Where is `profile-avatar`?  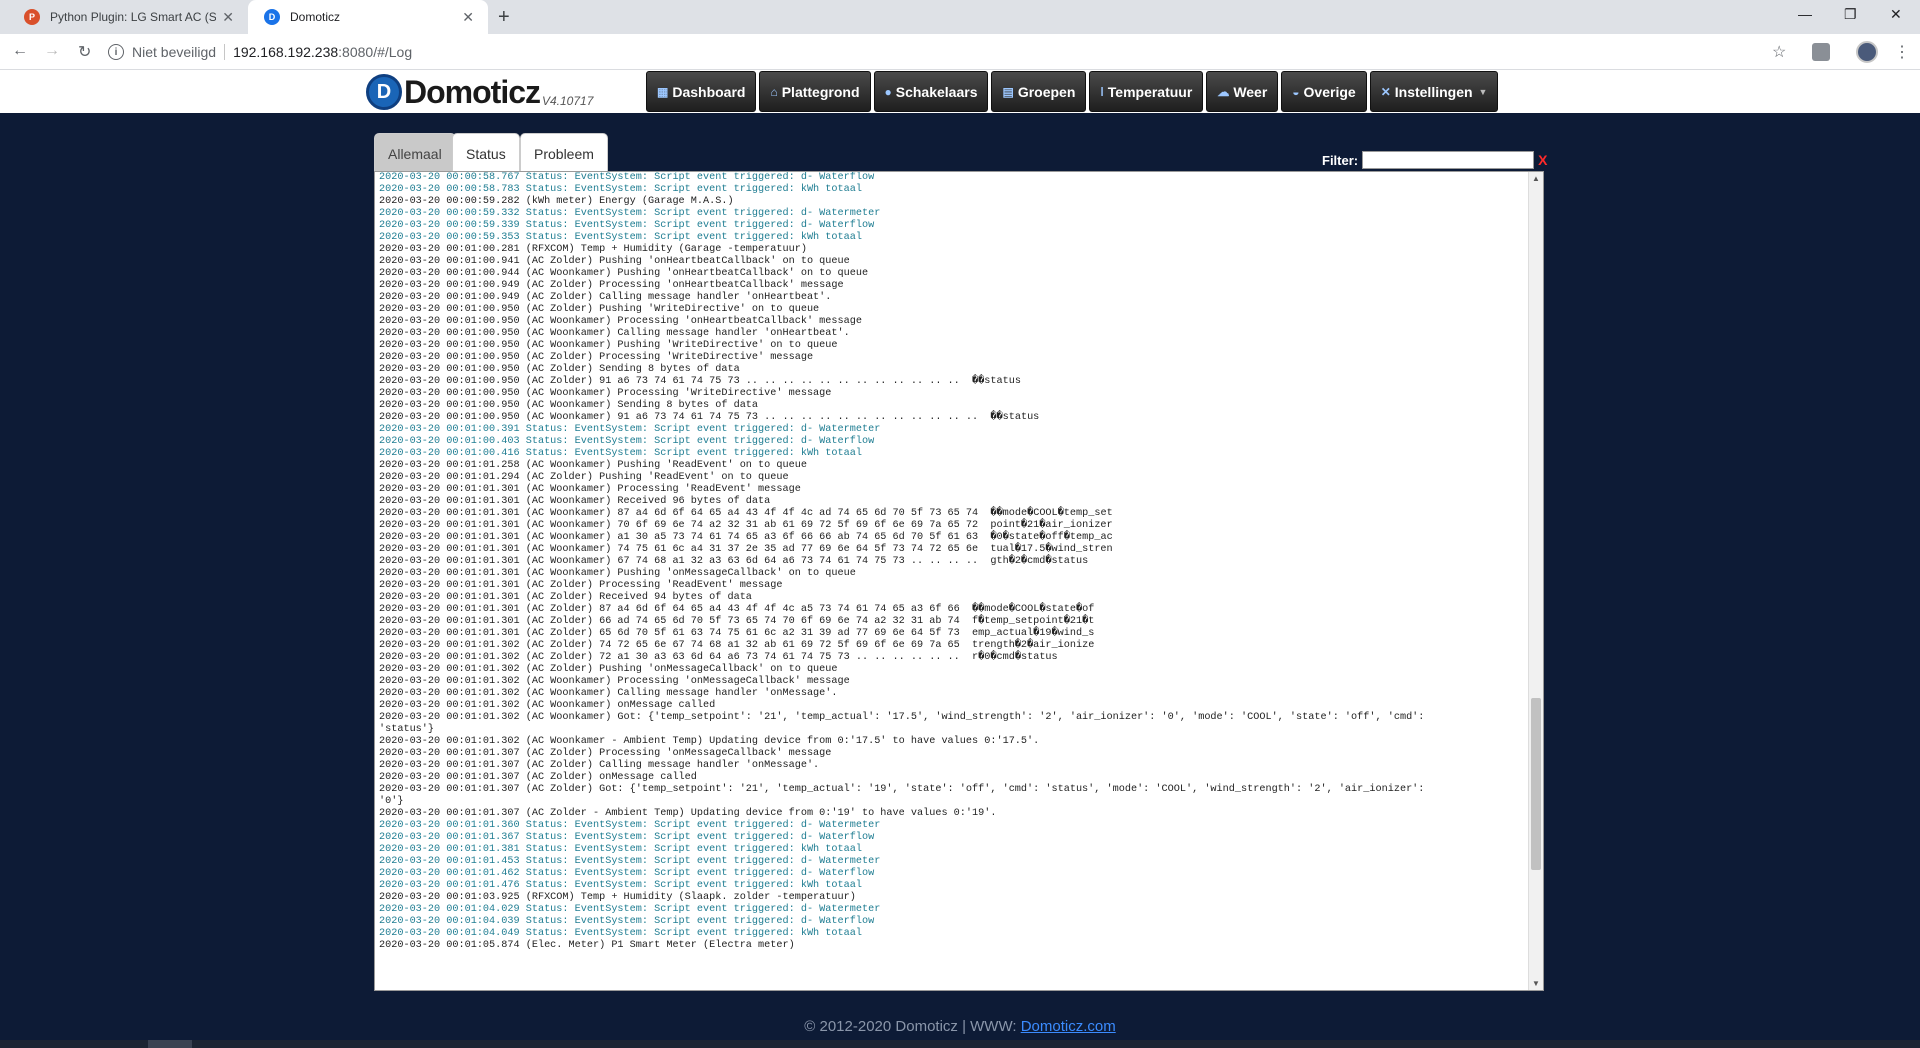
profile-avatar is located at coordinates (1867, 52).